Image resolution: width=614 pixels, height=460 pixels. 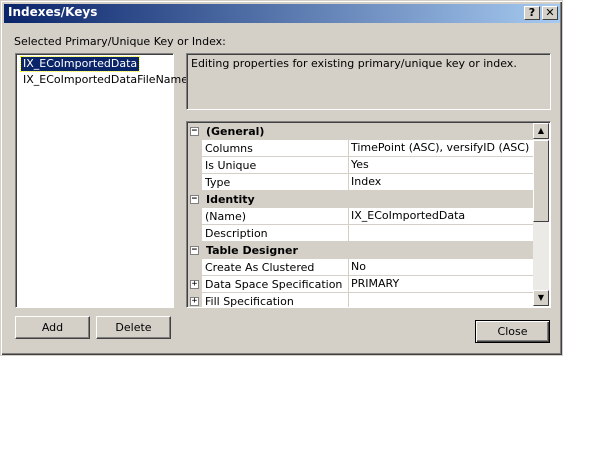 I want to click on property-value: IX_ECoImportedData, so click(x=441, y=216).